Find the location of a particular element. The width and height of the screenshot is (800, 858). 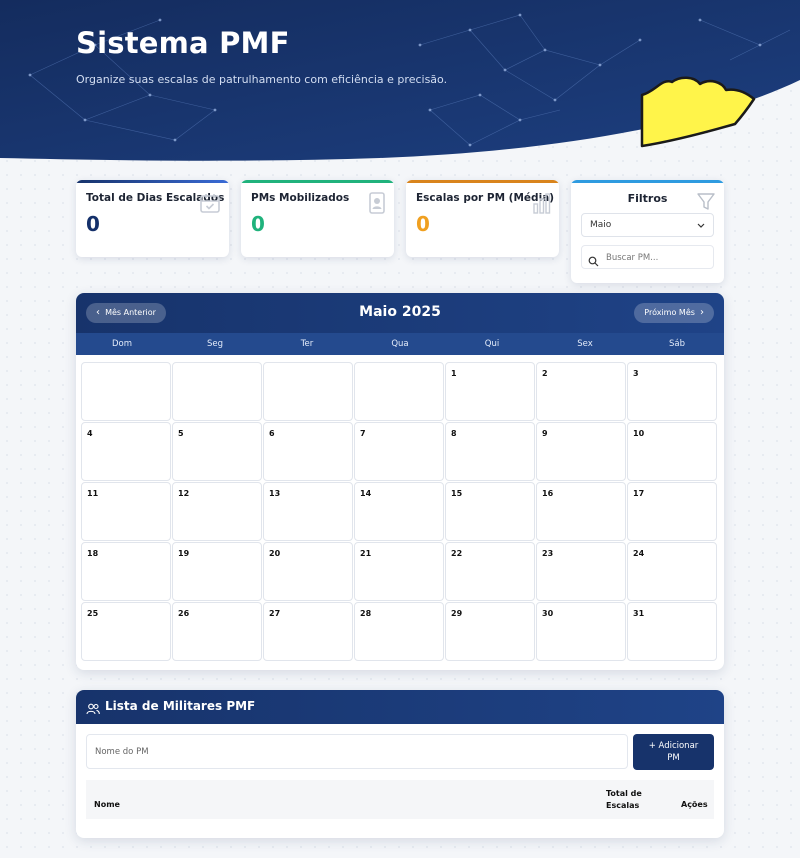

military-list-title: Lista de Militares PMF is located at coordinates (180, 706).